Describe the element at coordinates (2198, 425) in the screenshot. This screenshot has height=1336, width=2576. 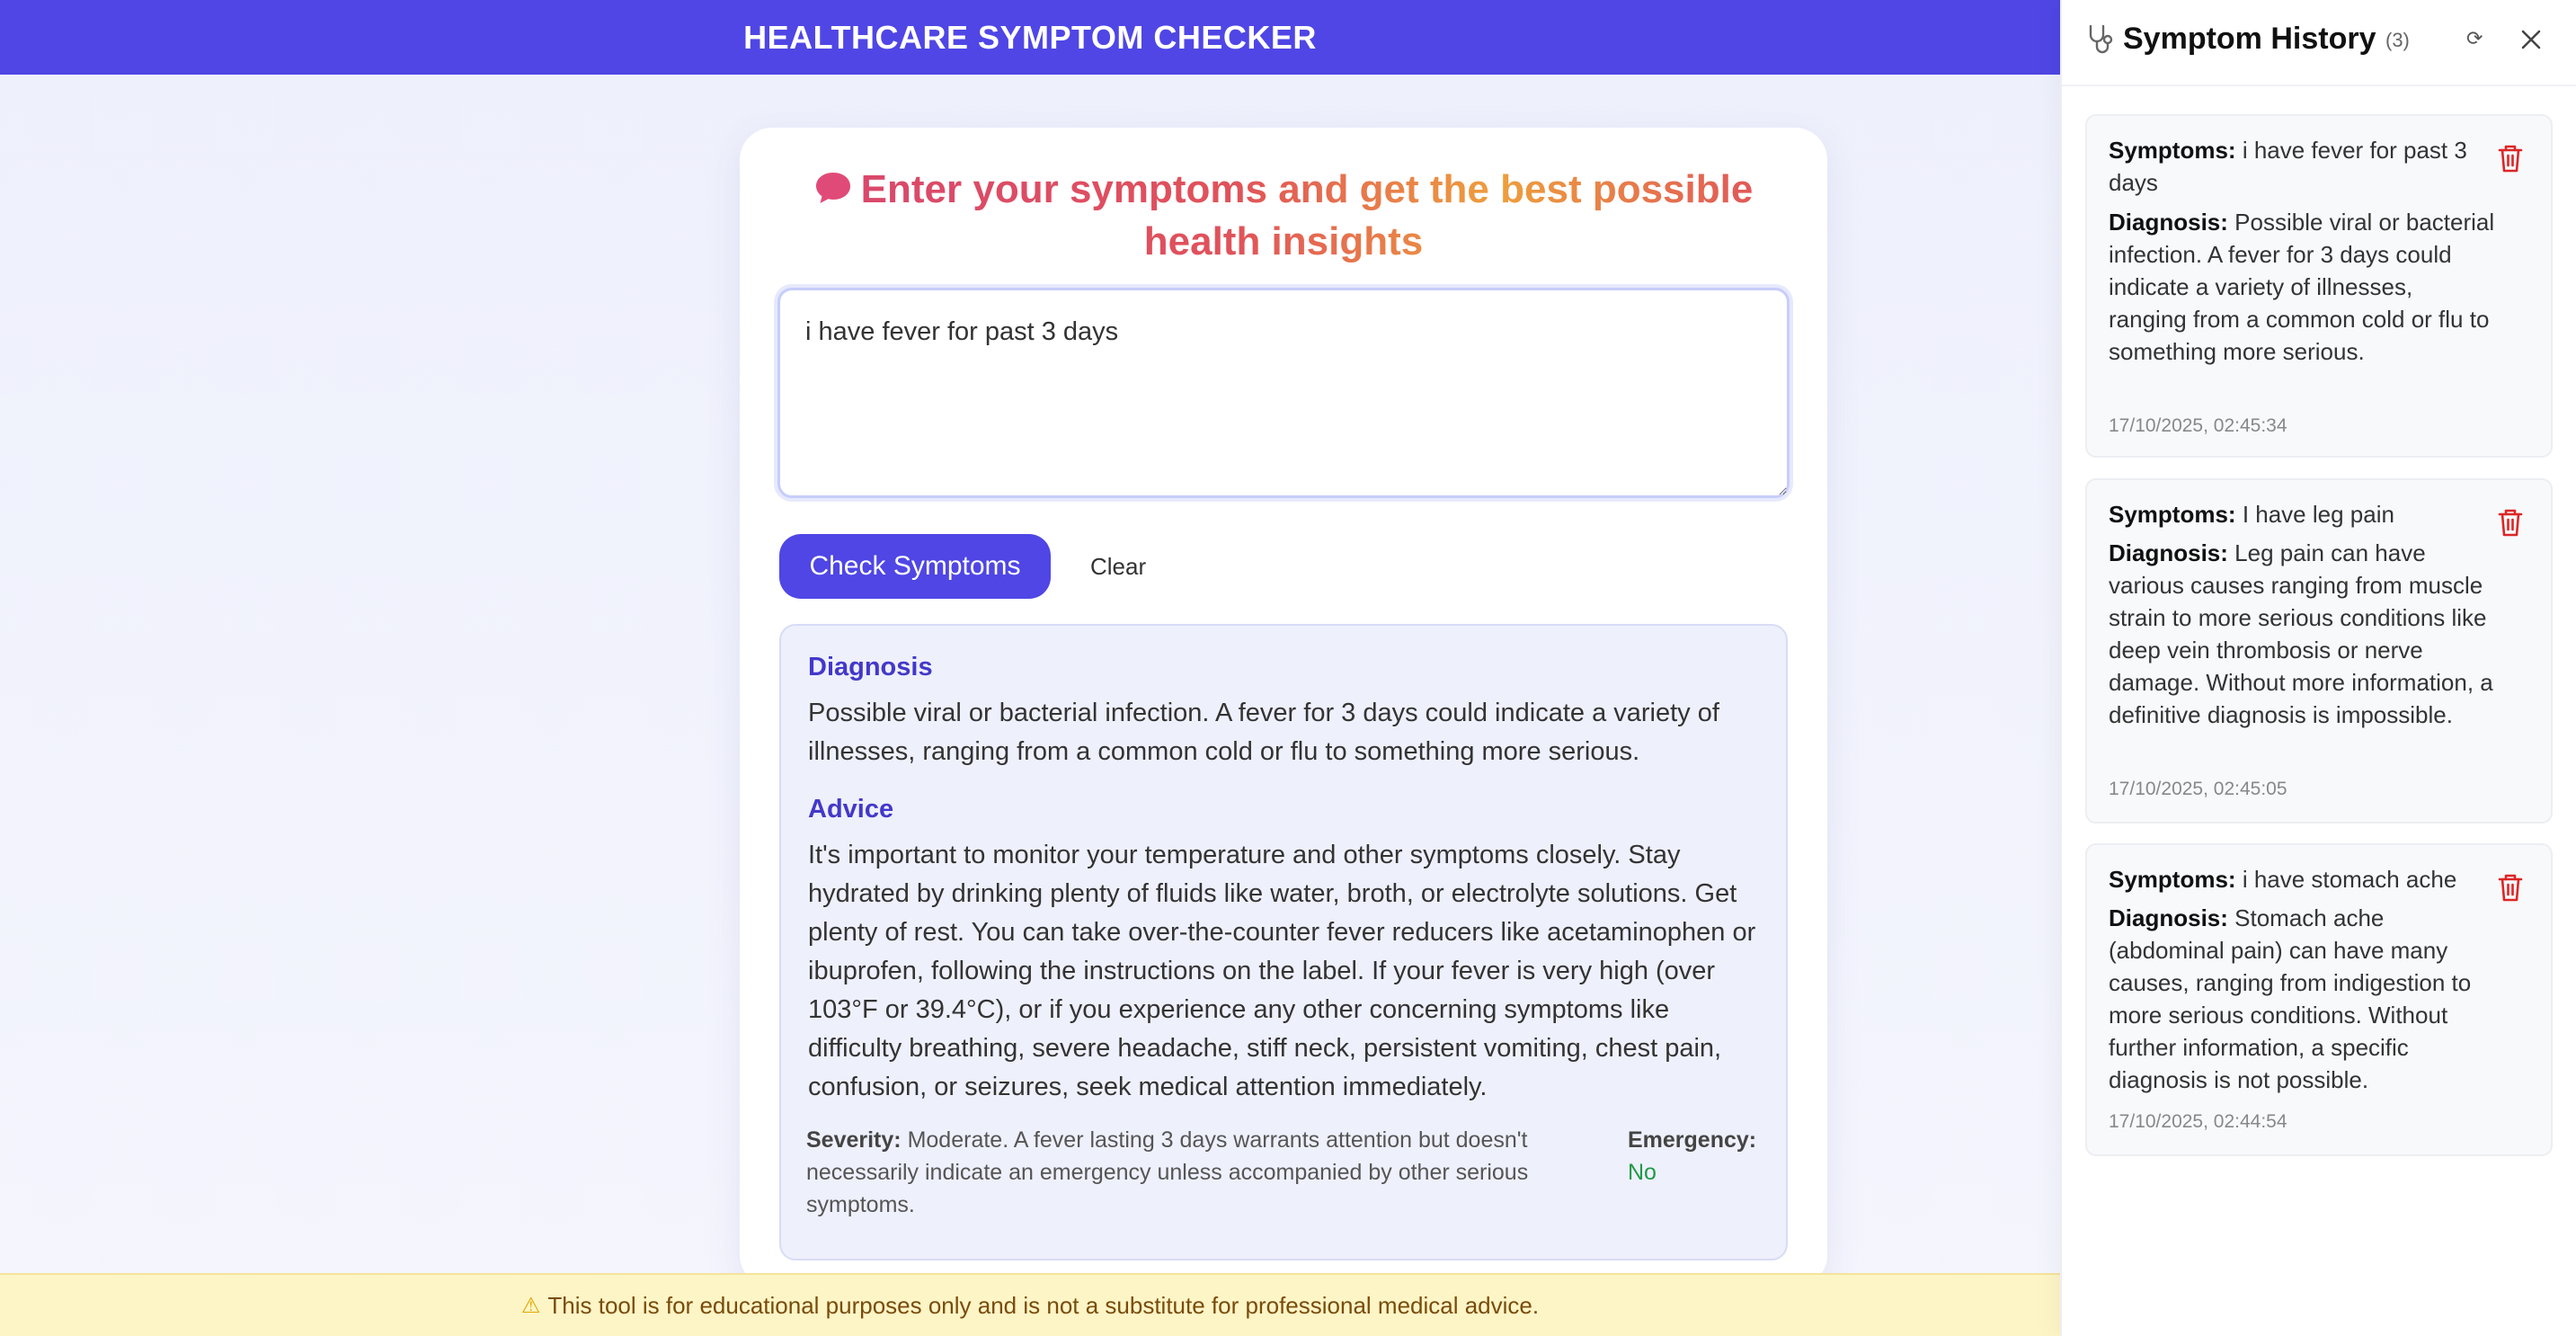
I see `history-timestamp: 17/10/2025, 02:45:34` at that location.